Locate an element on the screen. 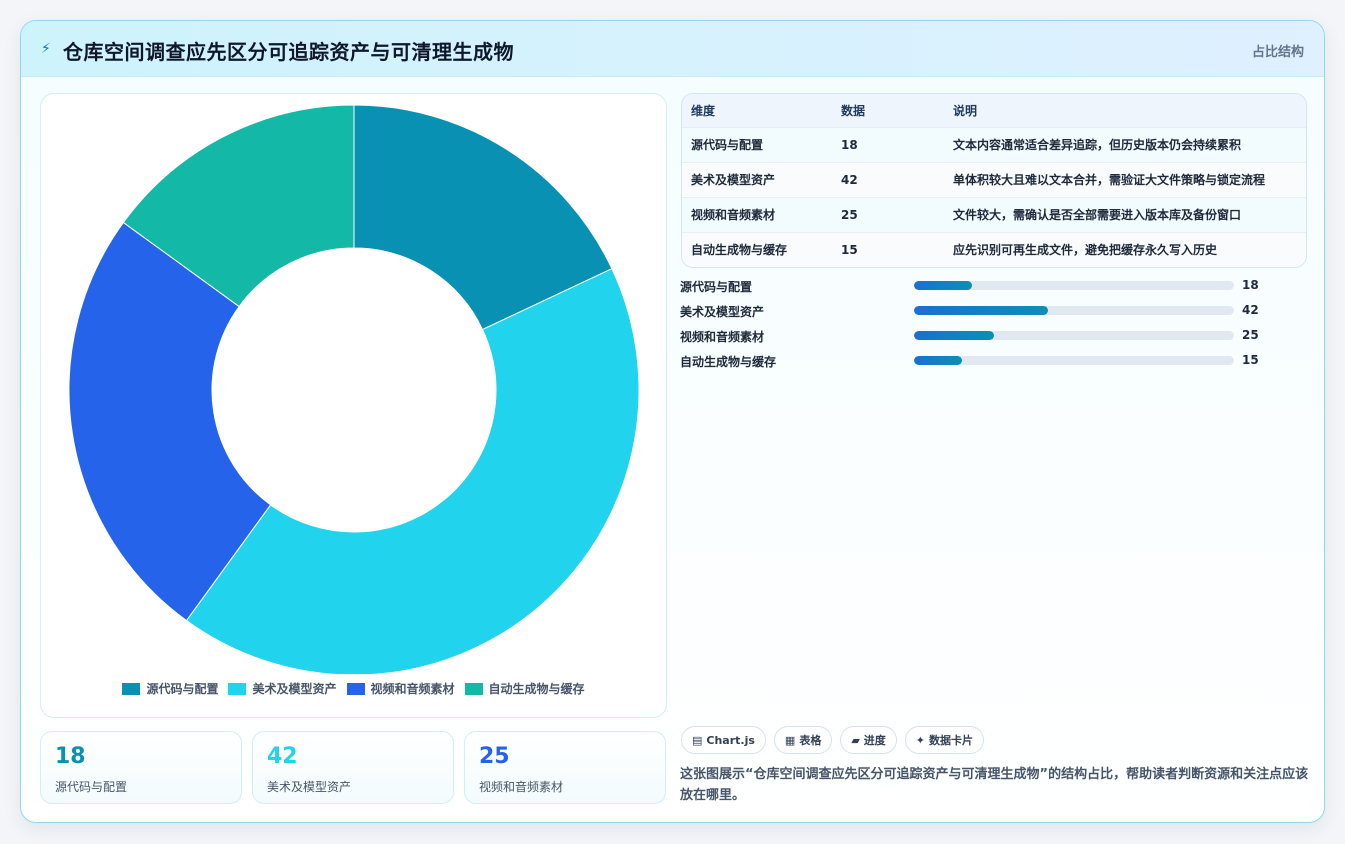  legend-item: 源代码与配置 is located at coordinates (170, 688).